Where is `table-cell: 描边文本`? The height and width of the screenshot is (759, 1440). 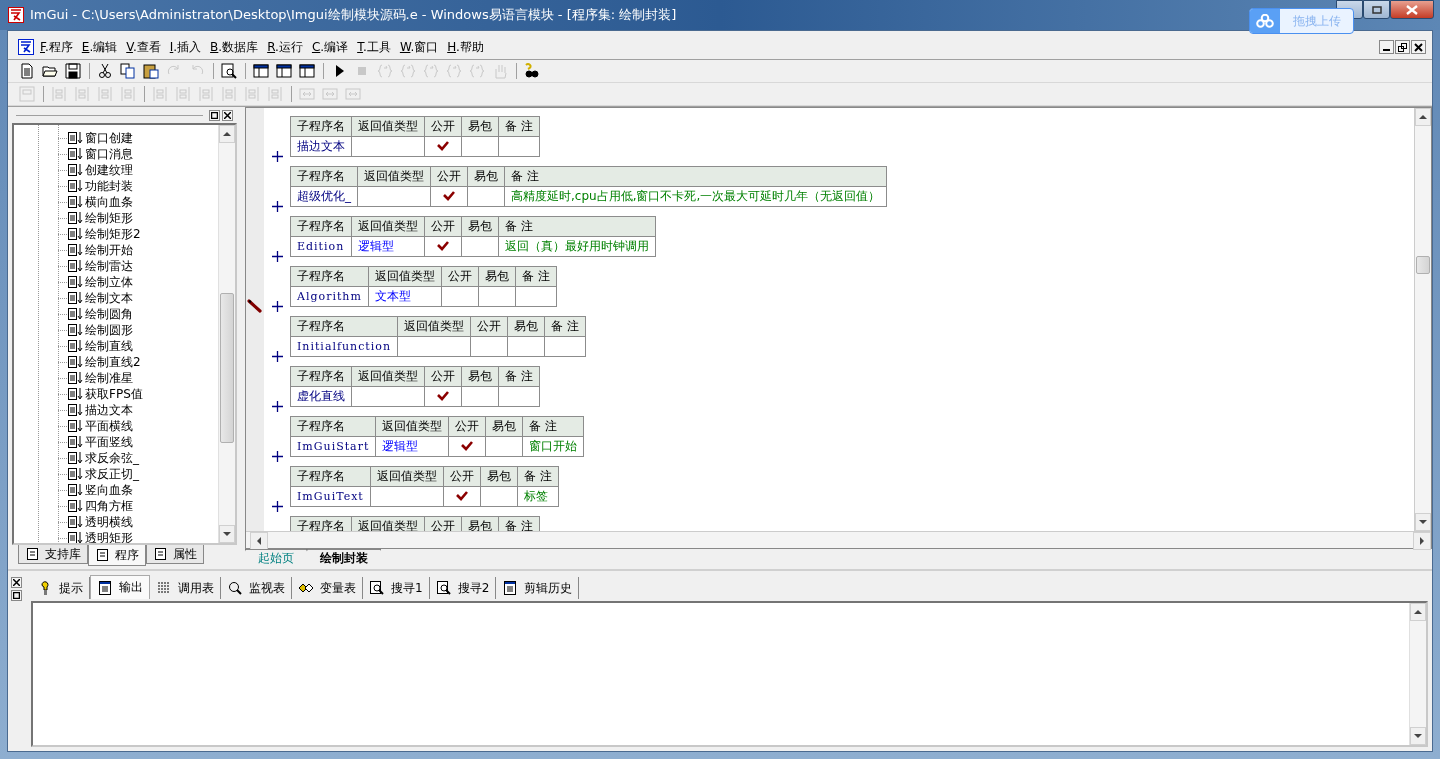 table-cell: 描边文本 is located at coordinates (321, 146).